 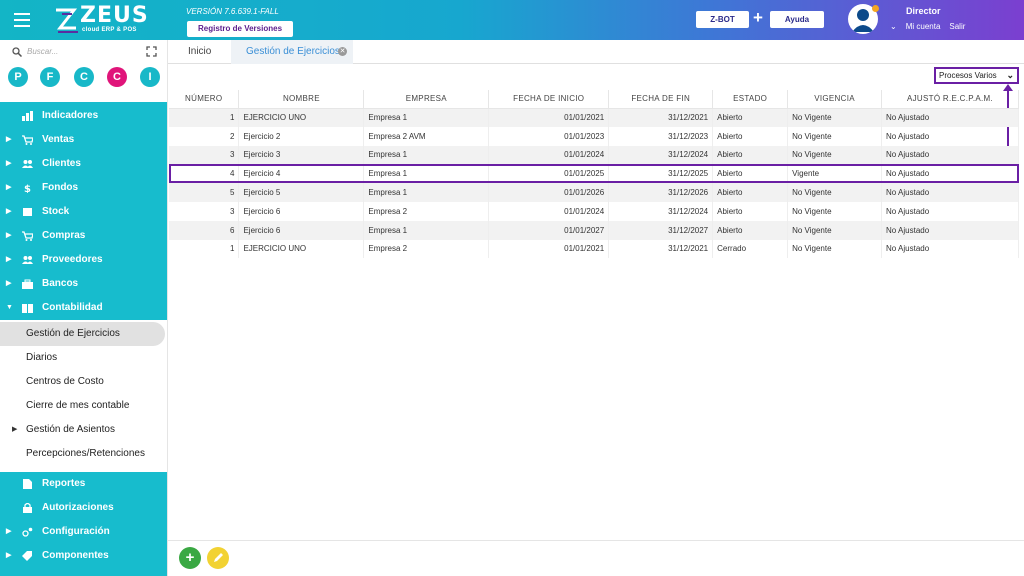 What do you see at coordinates (83, 430) in the screenshot?
I see `submenu-item-gesti-n-de-asientos: ▶ Gestión de Asientos` at bounding box center [83, 430].